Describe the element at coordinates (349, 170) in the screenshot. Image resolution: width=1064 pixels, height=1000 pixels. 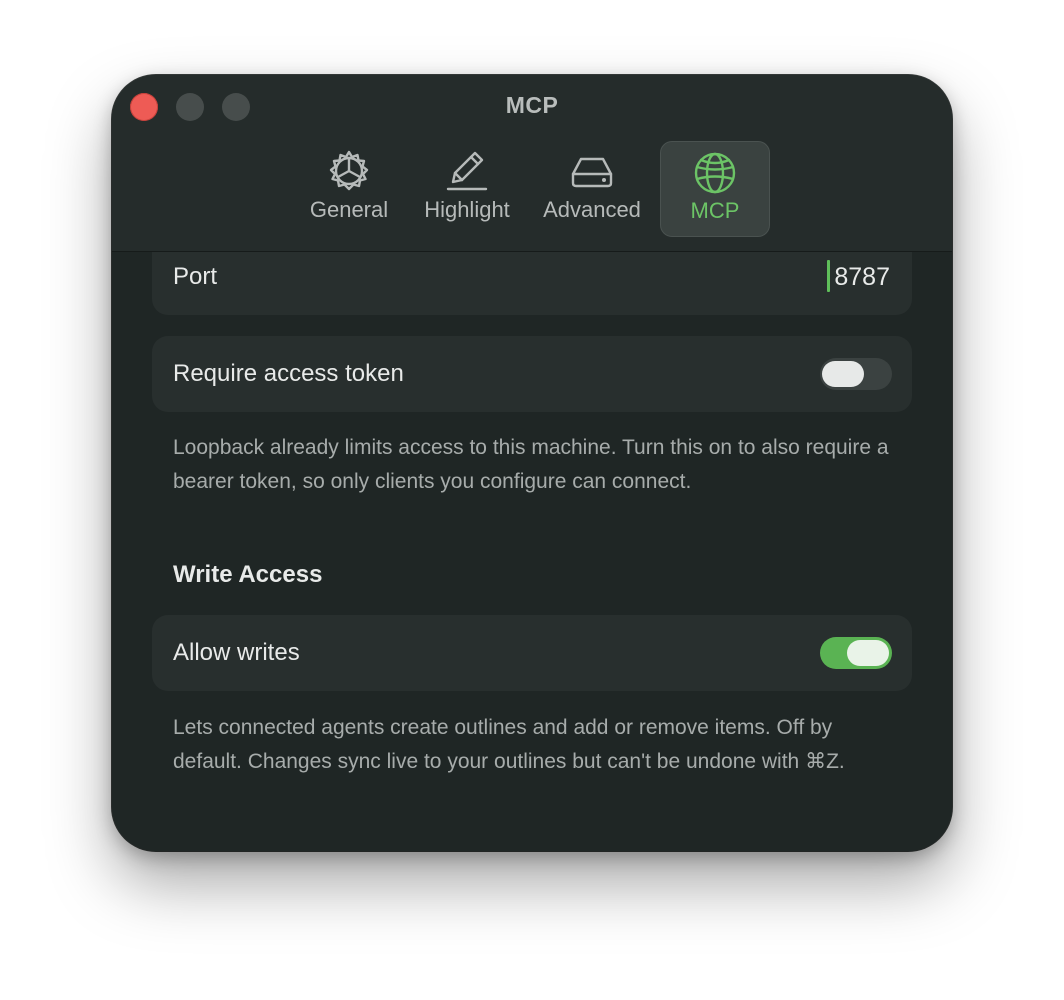
I see `gear-icon` at that location.